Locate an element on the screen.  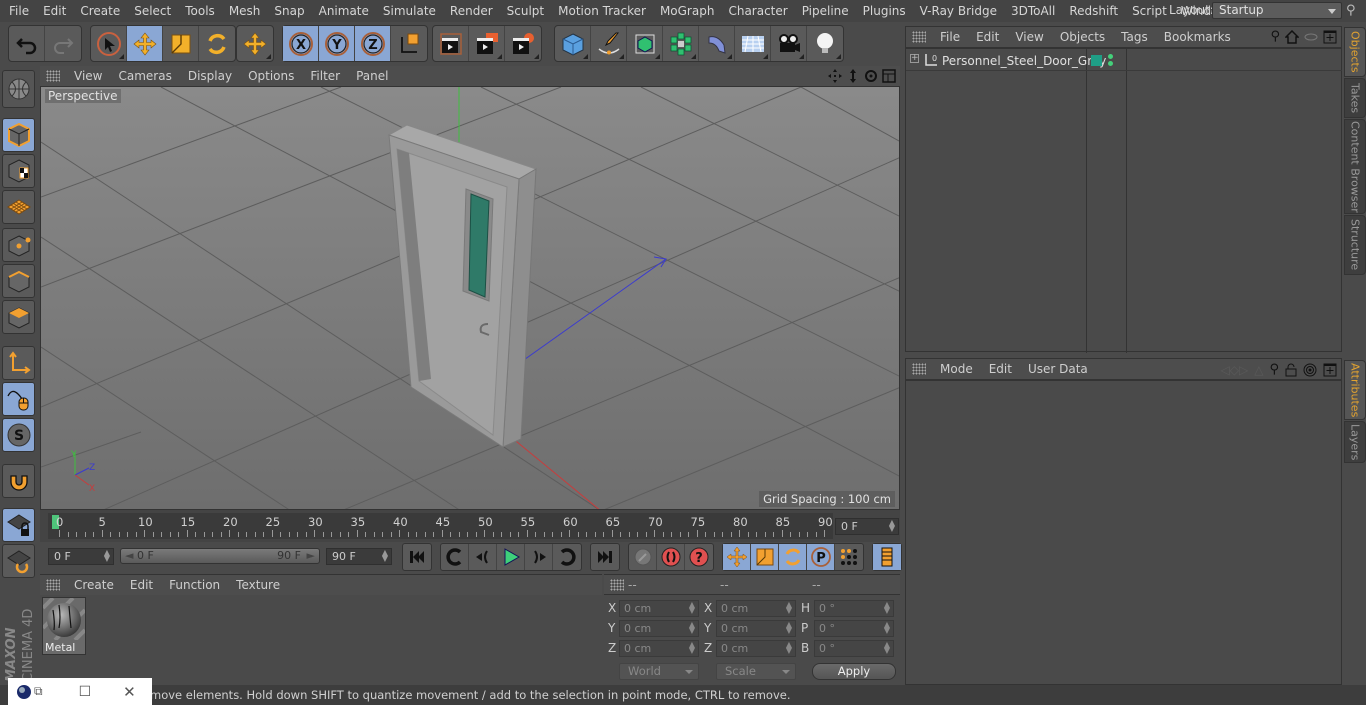
rotation-b-field: 0 ° ▲ ▼ is located at coordinates (854, 648).